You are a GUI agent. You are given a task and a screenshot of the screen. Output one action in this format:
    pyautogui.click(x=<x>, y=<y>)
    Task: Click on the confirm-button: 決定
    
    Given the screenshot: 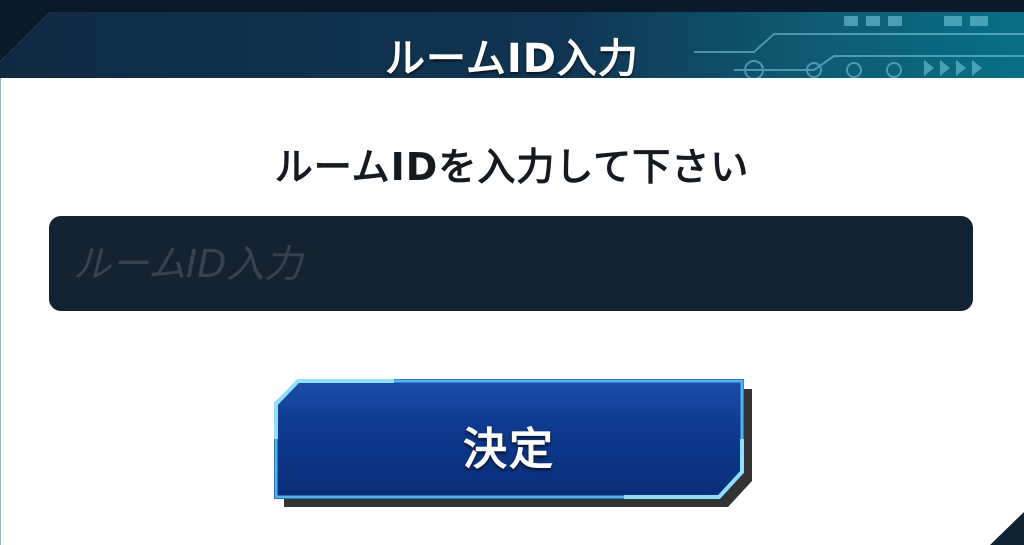 What is the action you would take?
    pyautogui.click(x=509, y=439)
    